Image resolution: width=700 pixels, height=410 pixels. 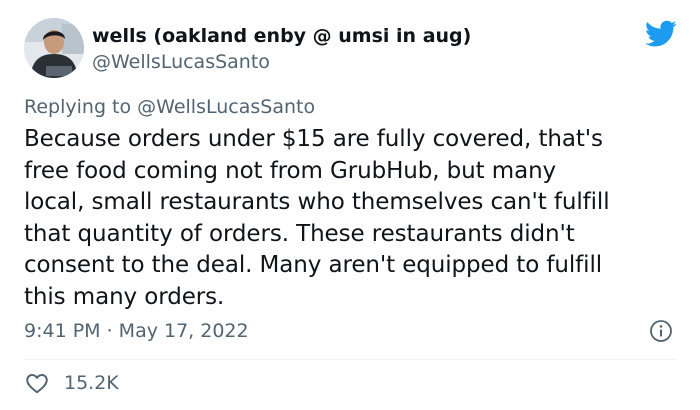 I want to click on info-icon, so click(x=661, y=331).